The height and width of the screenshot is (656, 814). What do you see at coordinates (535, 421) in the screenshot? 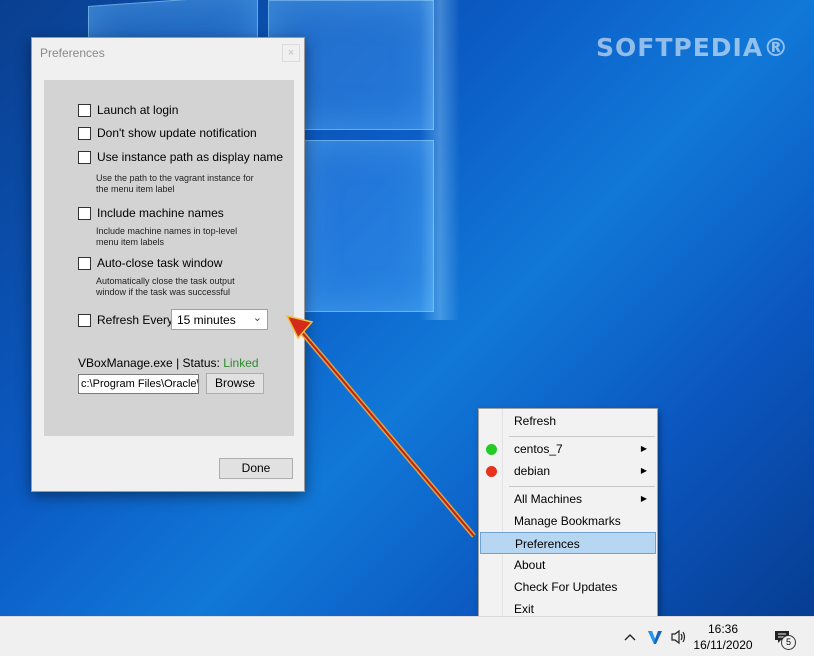
I see `menu-item-label: Refresh` at bounding box center [535, 421].